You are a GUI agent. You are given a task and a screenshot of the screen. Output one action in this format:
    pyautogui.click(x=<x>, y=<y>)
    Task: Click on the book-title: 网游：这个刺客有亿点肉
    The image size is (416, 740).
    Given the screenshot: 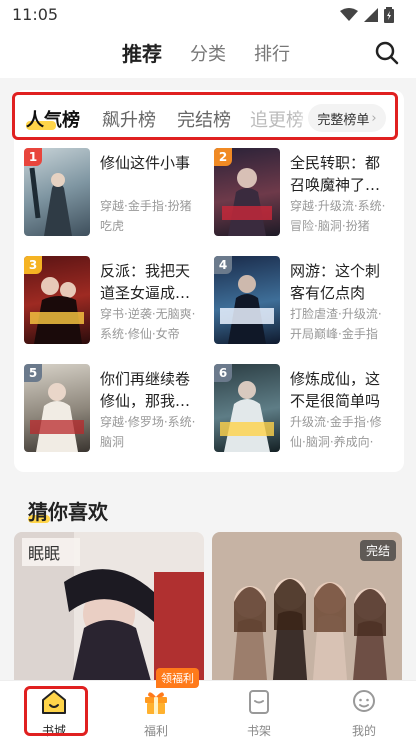 What is the action you would take?
    pyautogui.click(x=335, y=282)
    